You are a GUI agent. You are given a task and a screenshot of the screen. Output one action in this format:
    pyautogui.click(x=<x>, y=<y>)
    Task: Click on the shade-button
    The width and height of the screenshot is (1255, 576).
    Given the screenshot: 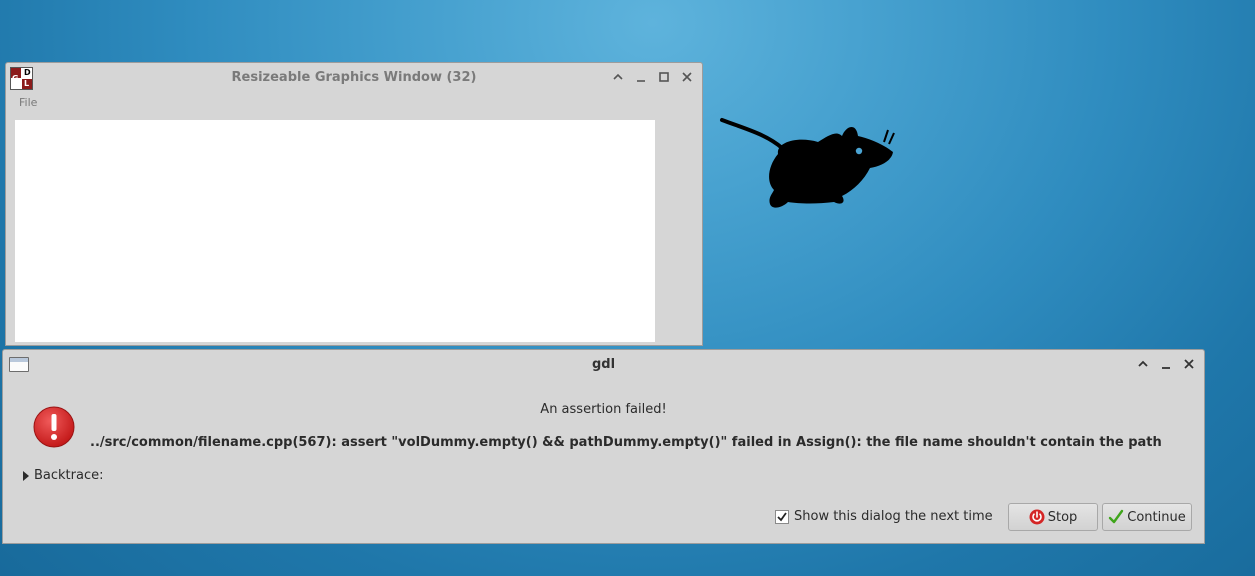 What is the action you would take?
    pyautogui.click(x=618, y=77)
    